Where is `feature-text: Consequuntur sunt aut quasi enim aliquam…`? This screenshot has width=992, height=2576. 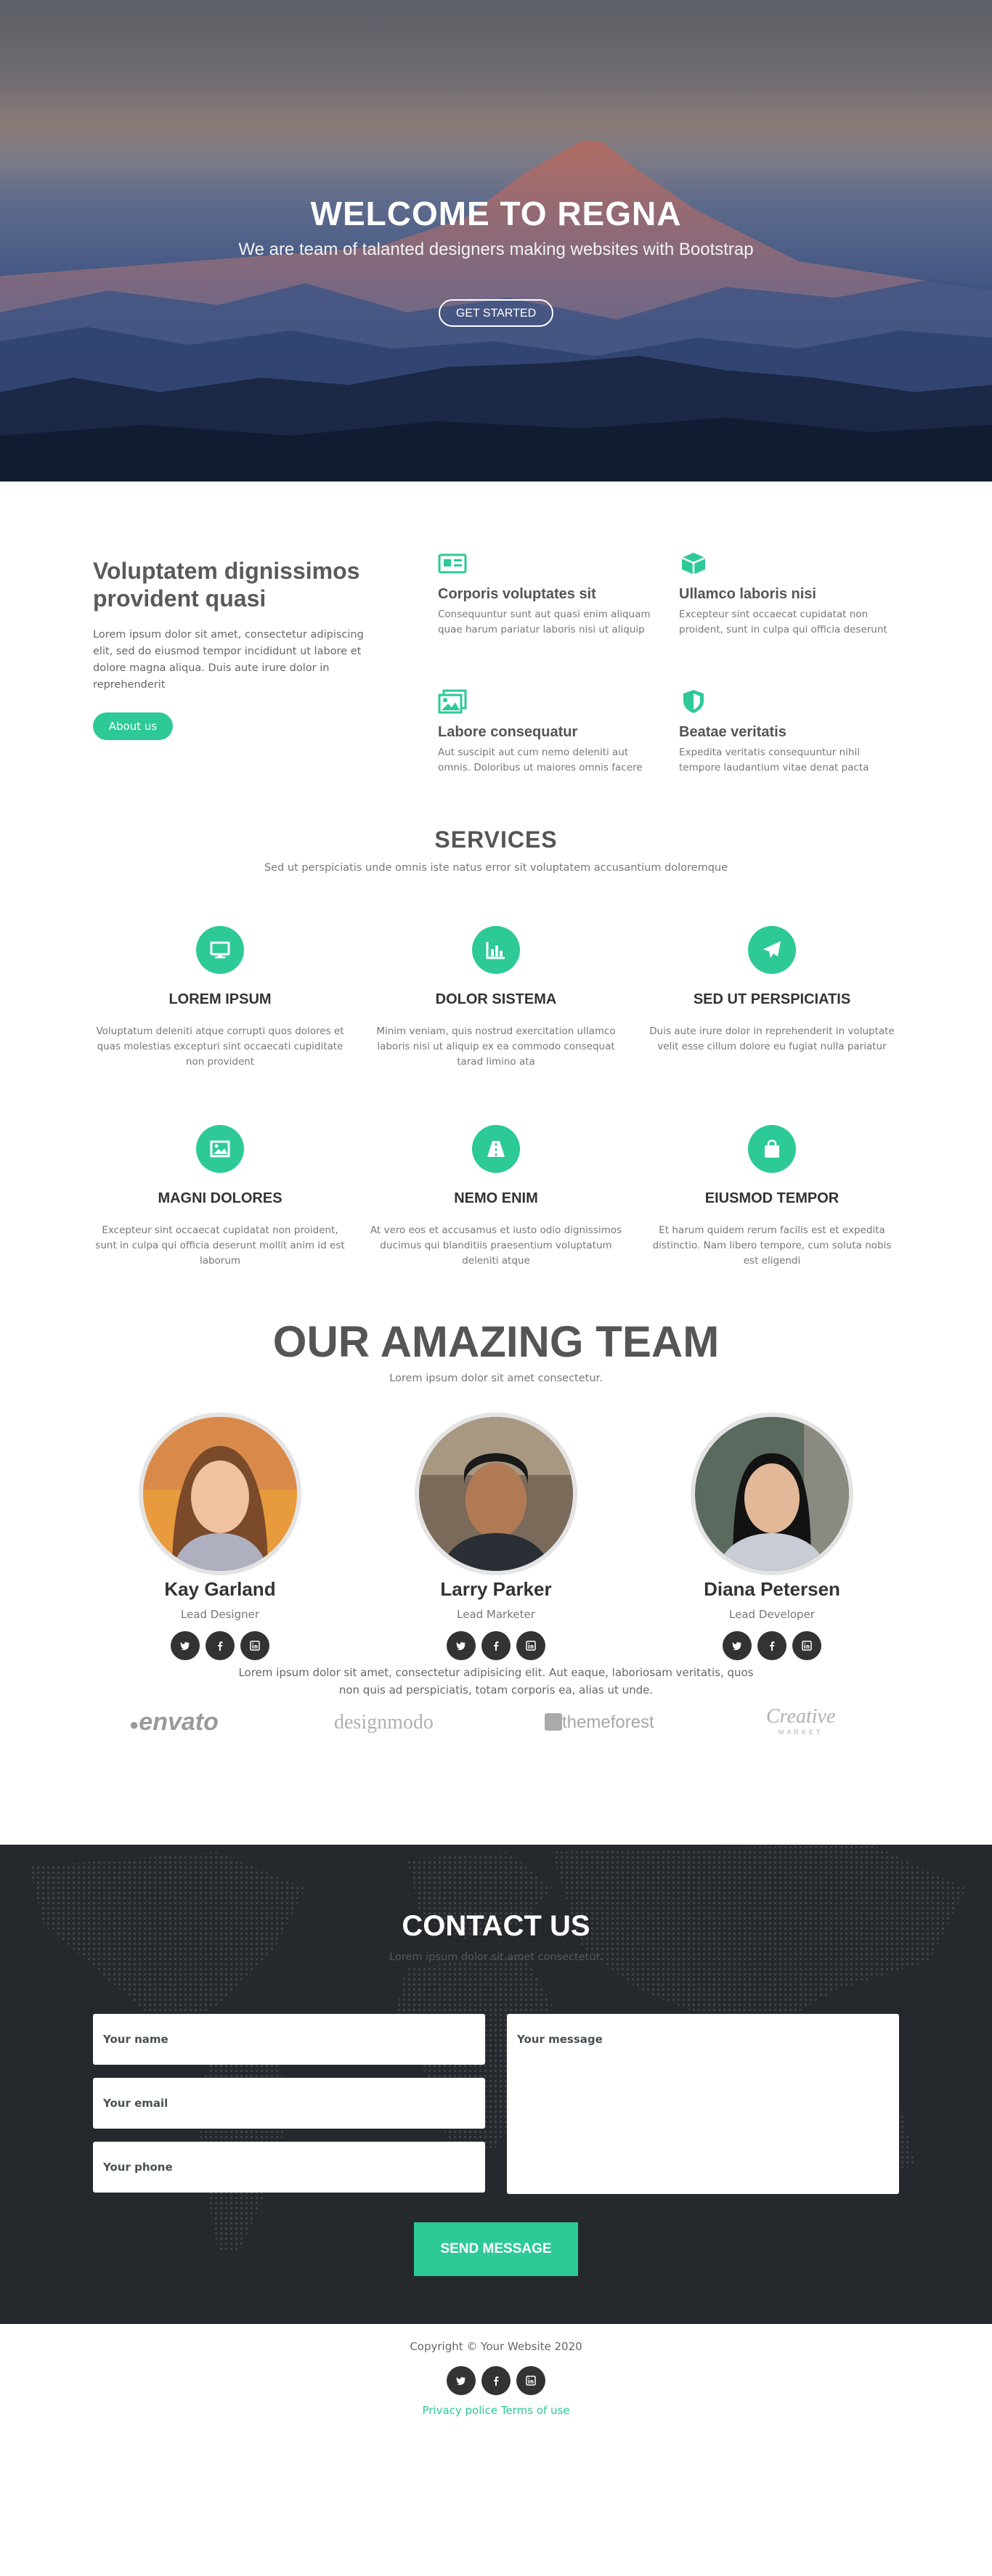 feature-text: Consequuntur sunt aut quasi enim aliquam… is located at coordinates (544, 622).